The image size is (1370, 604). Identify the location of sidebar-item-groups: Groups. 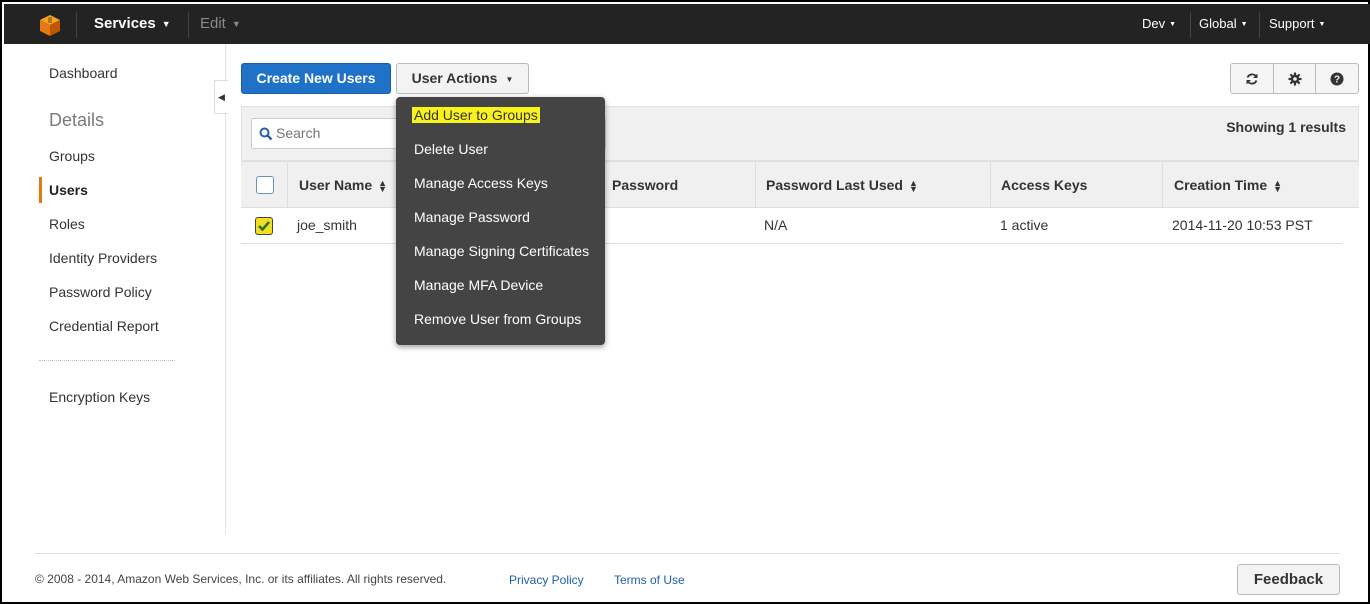
(72, 156).